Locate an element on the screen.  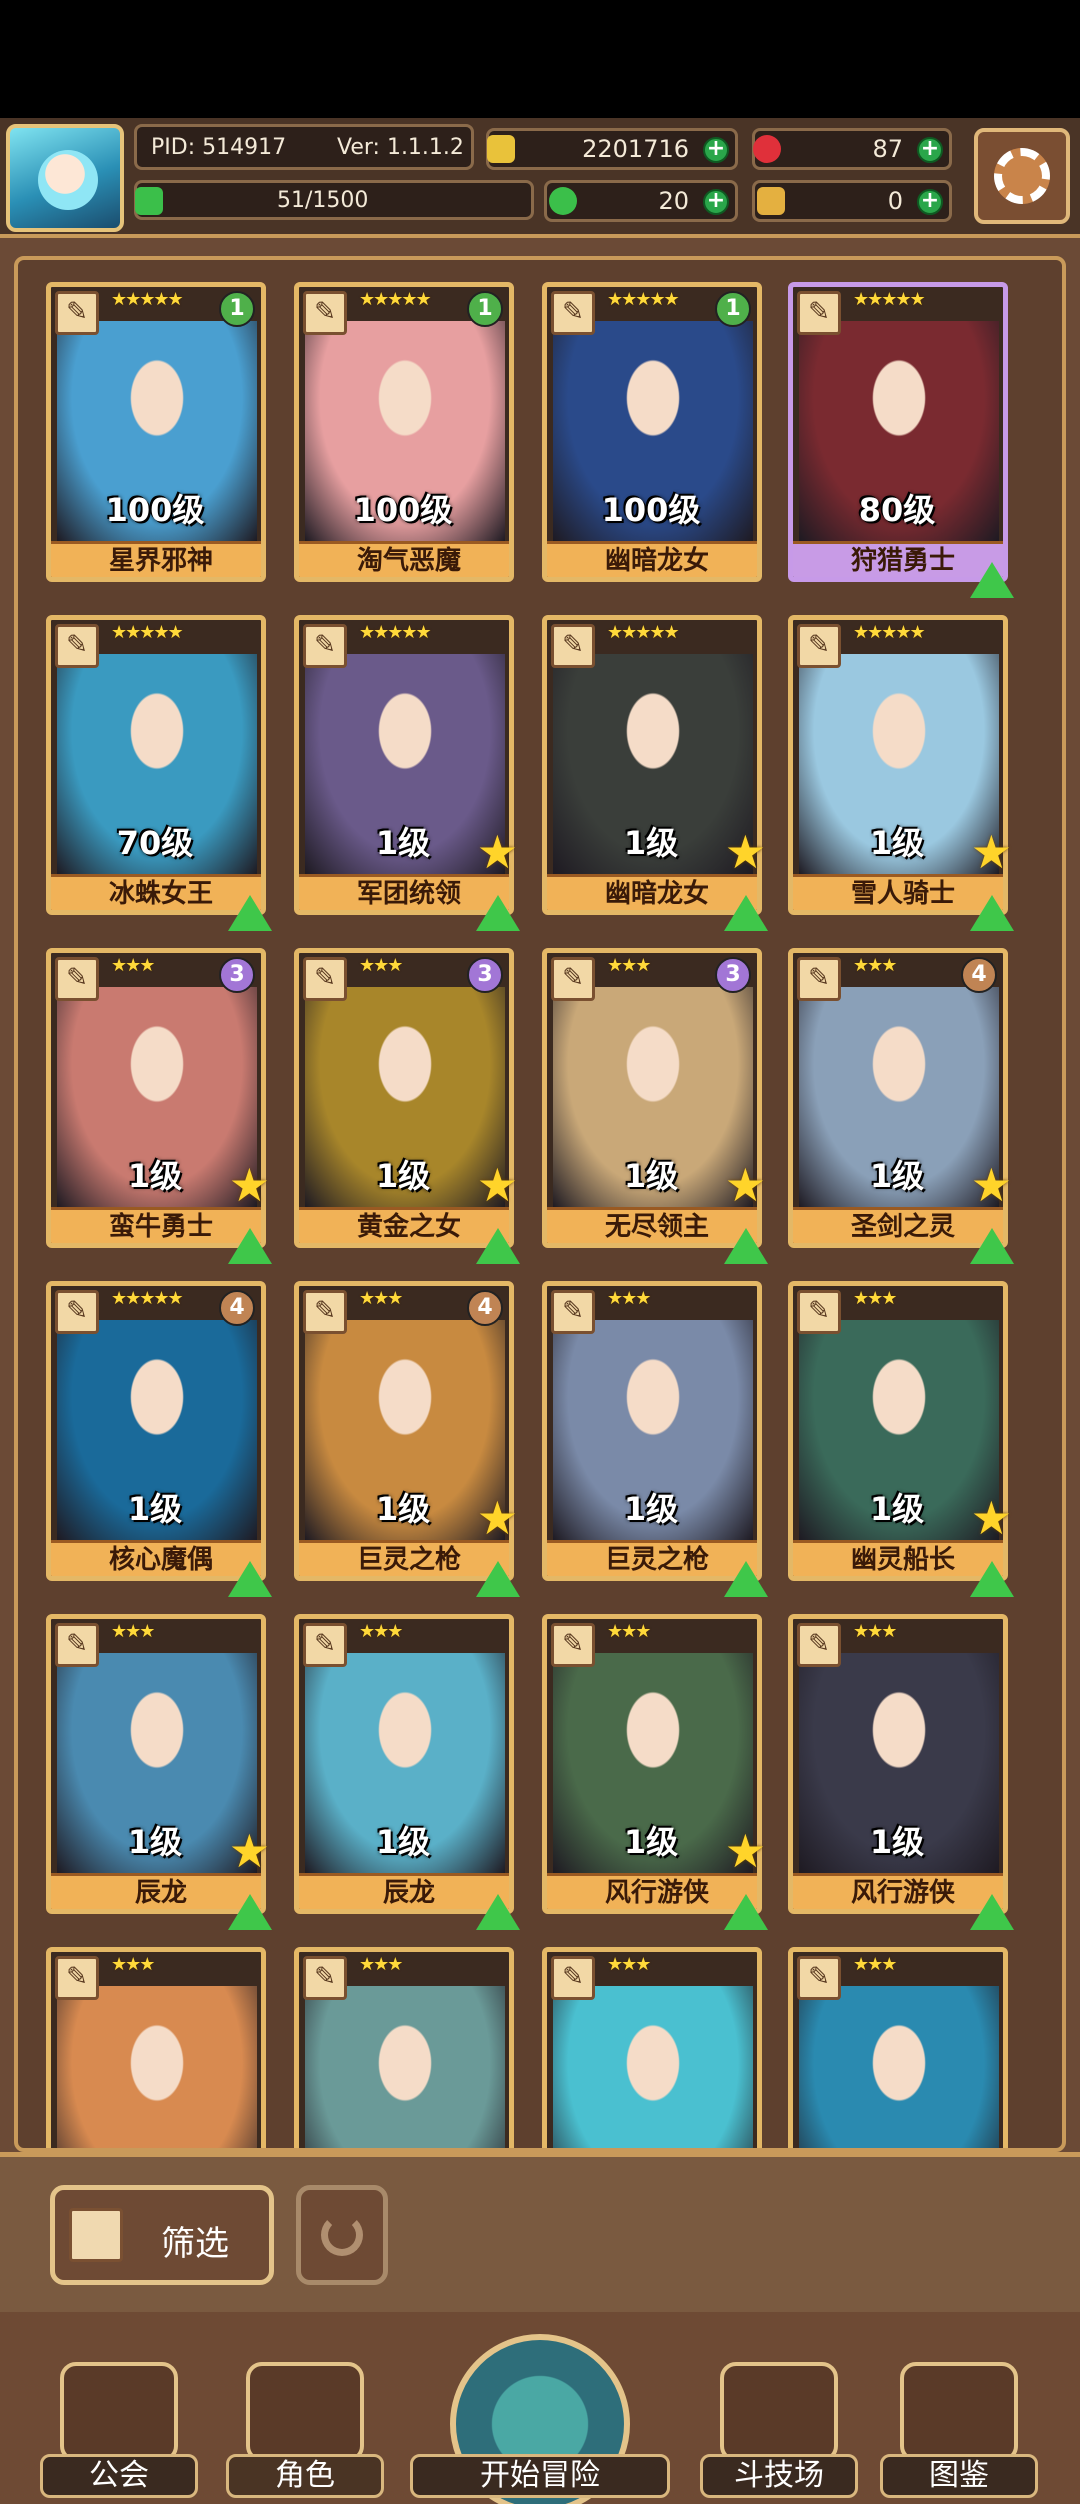
clover-bar: 20 + is located at coordinates (641, 201).